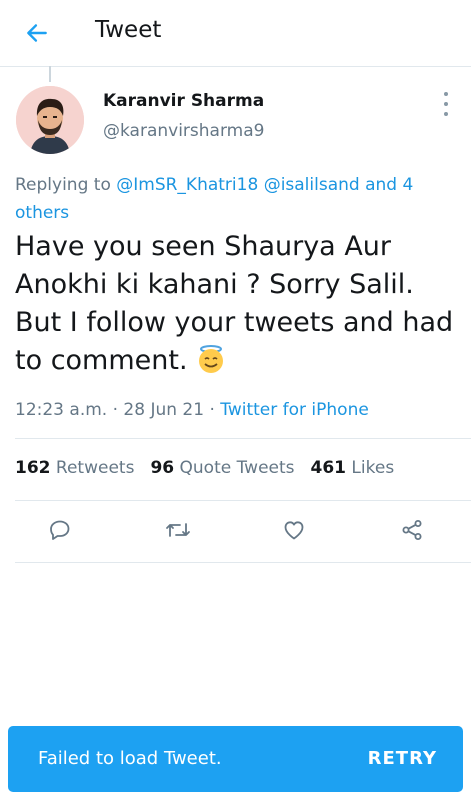 This screenshot has width=471, height=800. I want to click on tweet-source-link: Twitter for iPhone, so click(294, 410).